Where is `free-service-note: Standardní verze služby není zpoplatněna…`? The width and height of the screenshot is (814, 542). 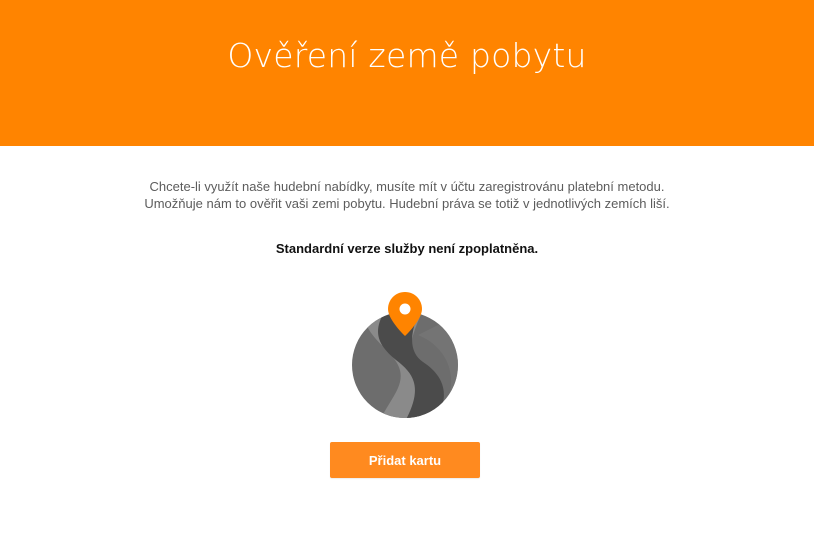 free-service-note: Standardní verze služby není zpoplatněna… is located at coordinates (407, 248).